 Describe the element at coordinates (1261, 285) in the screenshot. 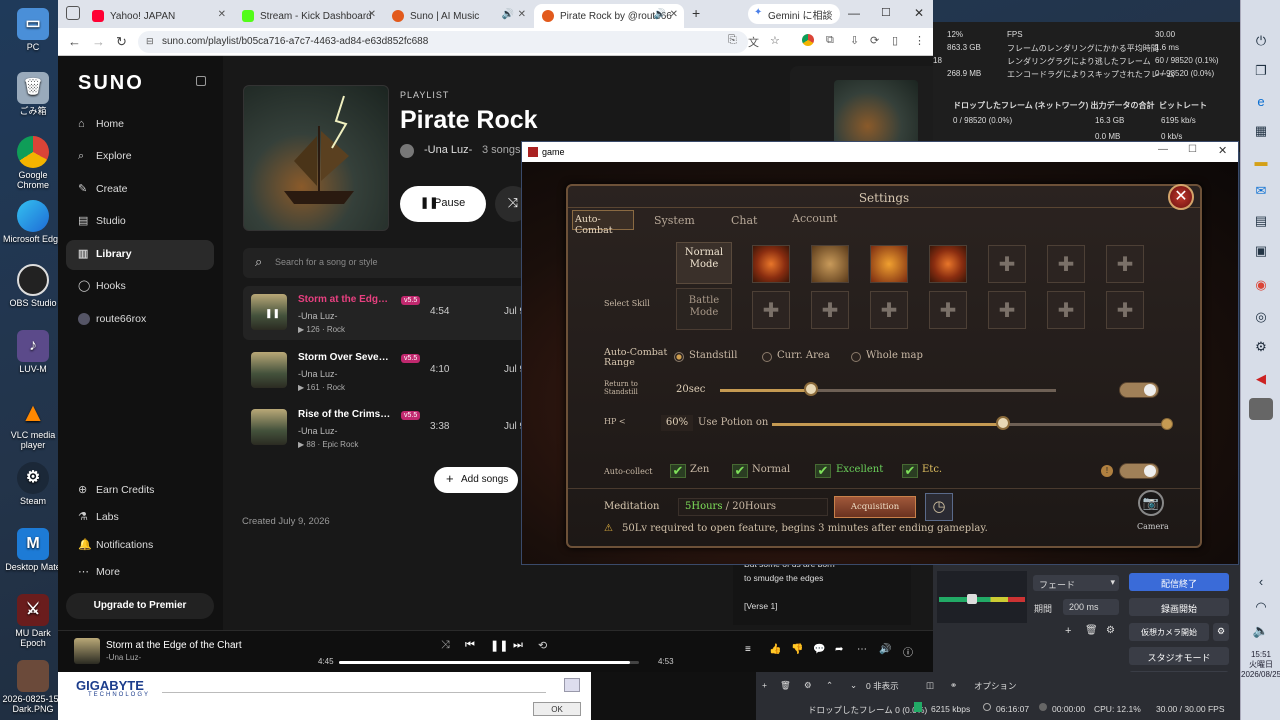

I see `taskbar-chrome-icon: ◉` at that location.